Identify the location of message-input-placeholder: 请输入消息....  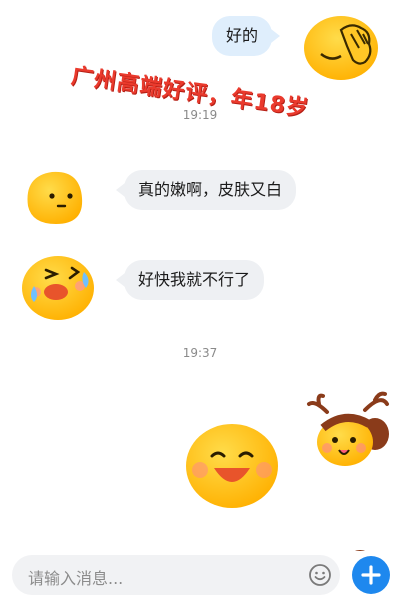
(76, 578).